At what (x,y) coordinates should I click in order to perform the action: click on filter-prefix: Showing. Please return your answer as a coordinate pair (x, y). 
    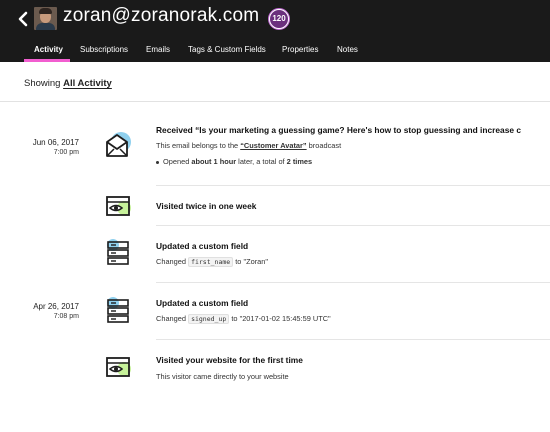
    Looking at the image, I should click on (44, 83).